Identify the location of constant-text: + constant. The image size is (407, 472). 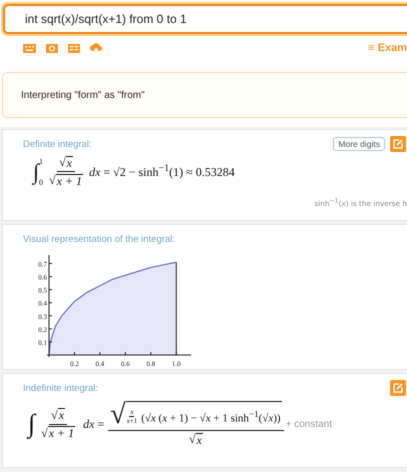
(309, 424).